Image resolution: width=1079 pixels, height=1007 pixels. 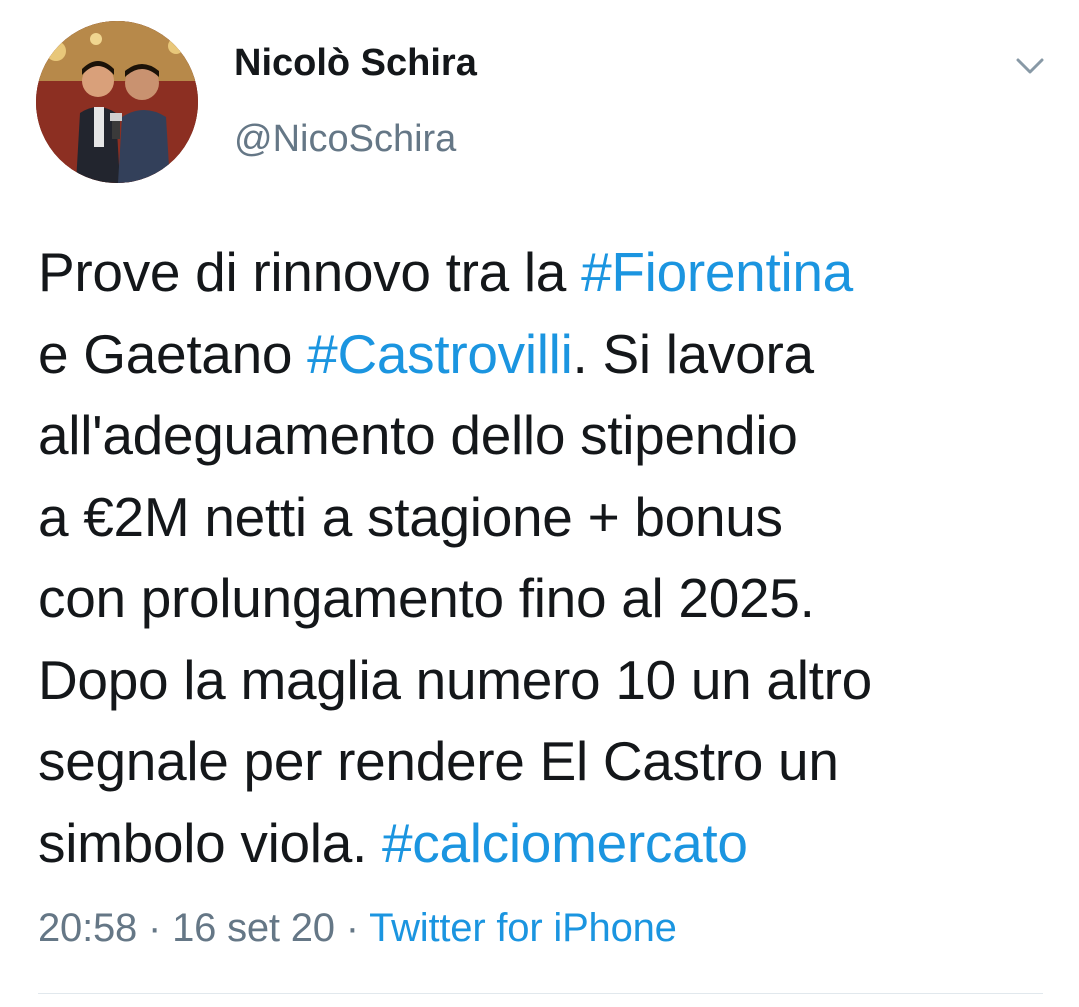 I want to click on tweet-meta: 20:58 · 16 set 20 · Twitter for iPhone, so click(x=357, y=928).